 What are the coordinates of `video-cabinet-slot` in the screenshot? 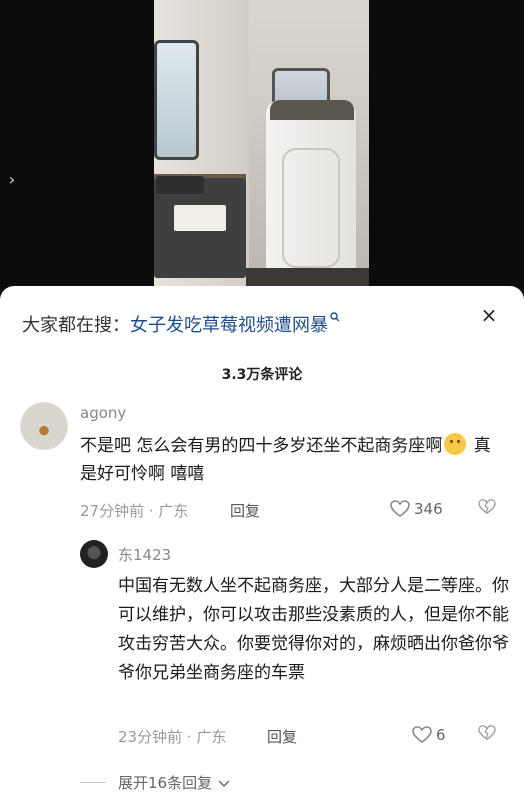 It's located at (200, 218).